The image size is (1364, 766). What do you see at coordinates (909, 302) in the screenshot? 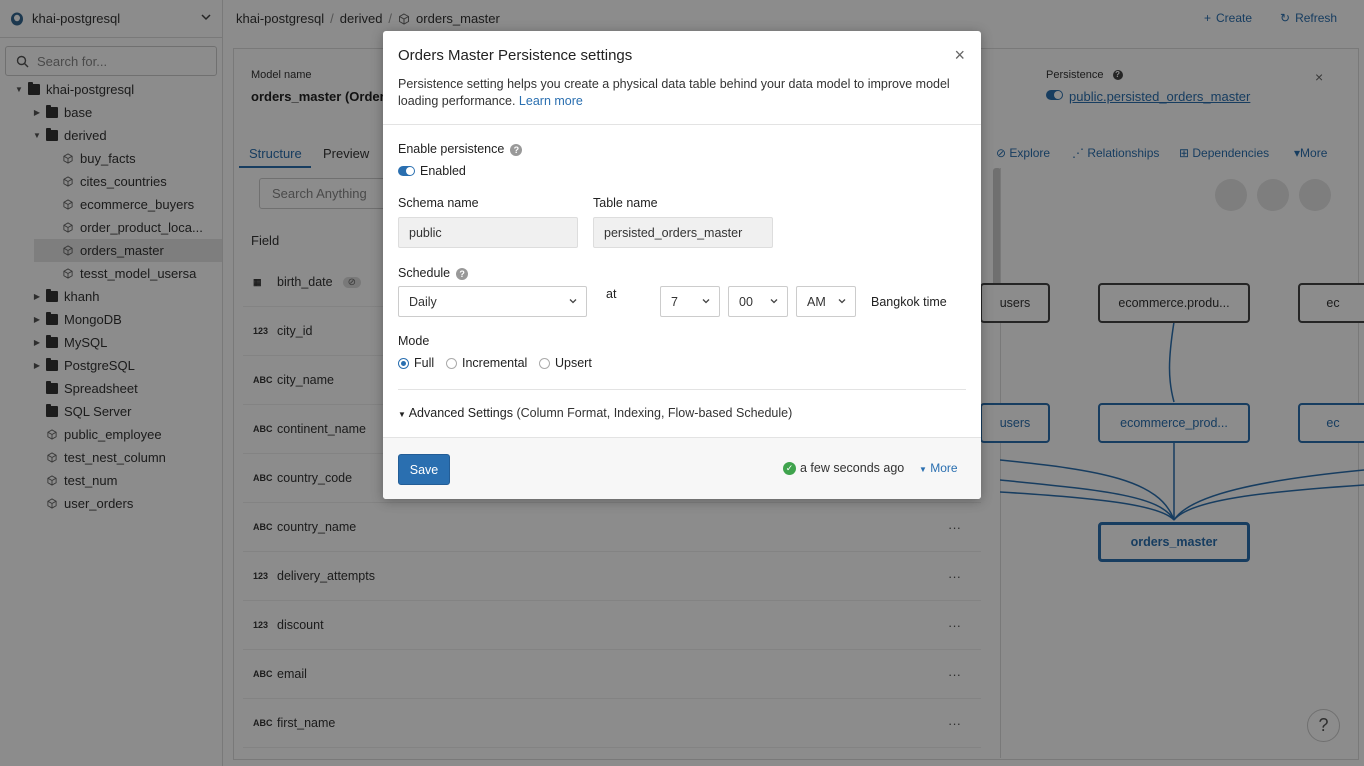
I see `timezone-label: Bangkok time` at bounding box center [909, 302].